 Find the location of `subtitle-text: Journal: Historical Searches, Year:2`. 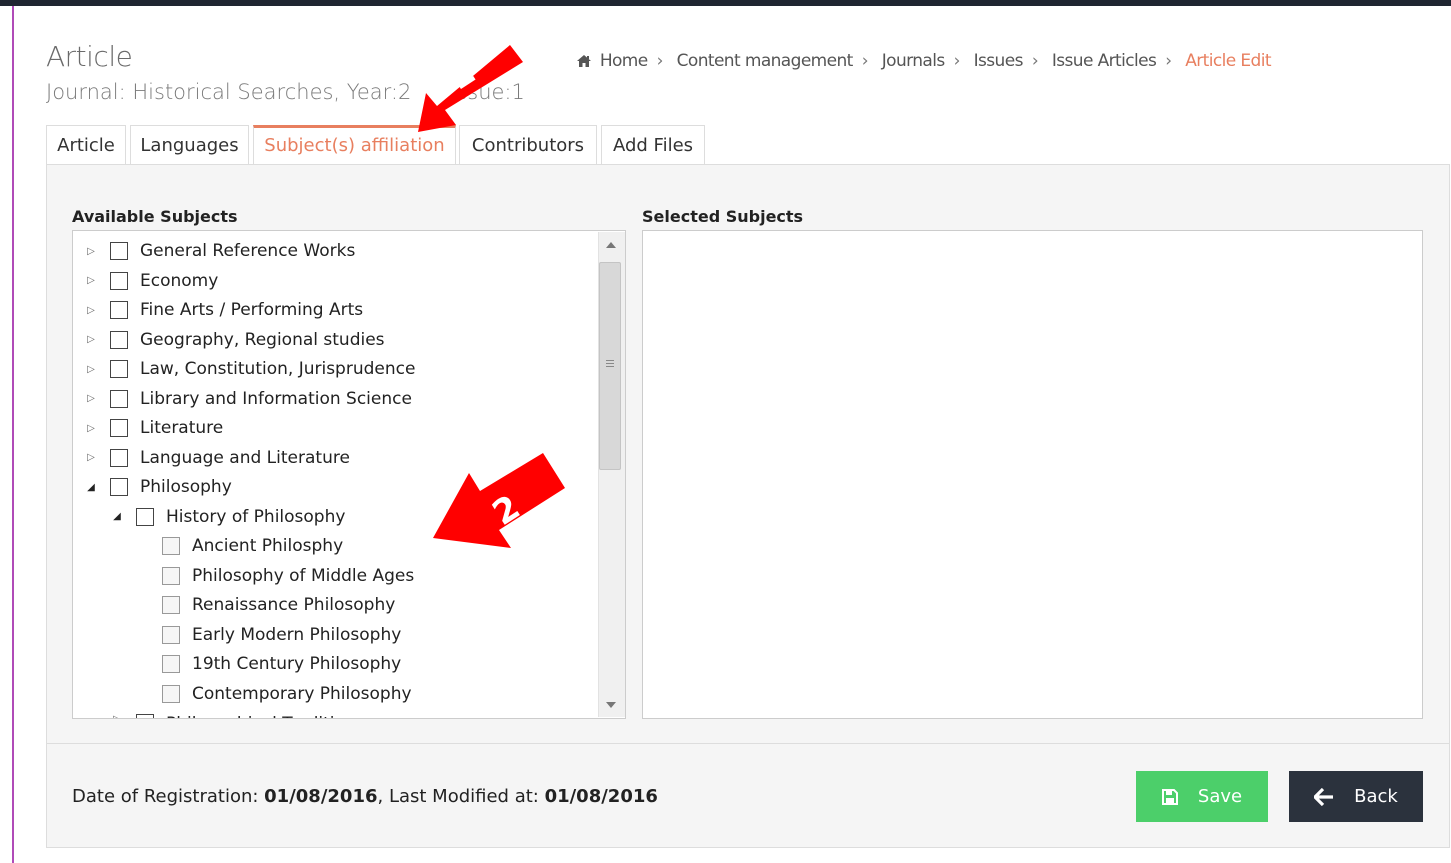

subtitle-text: Journal: Historical Searches, Year:2 is located at coordinates (229, 92).